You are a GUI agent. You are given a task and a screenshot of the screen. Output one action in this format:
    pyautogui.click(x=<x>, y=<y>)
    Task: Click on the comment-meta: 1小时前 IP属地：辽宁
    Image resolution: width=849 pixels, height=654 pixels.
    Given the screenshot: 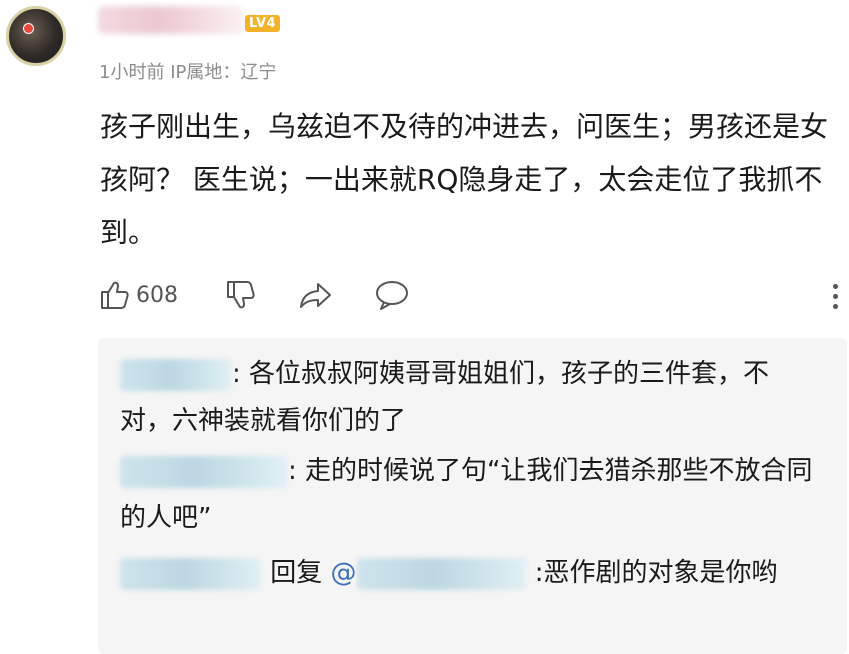 What is the action you would take?
    pyautogui.click(x=187, y=71)
    